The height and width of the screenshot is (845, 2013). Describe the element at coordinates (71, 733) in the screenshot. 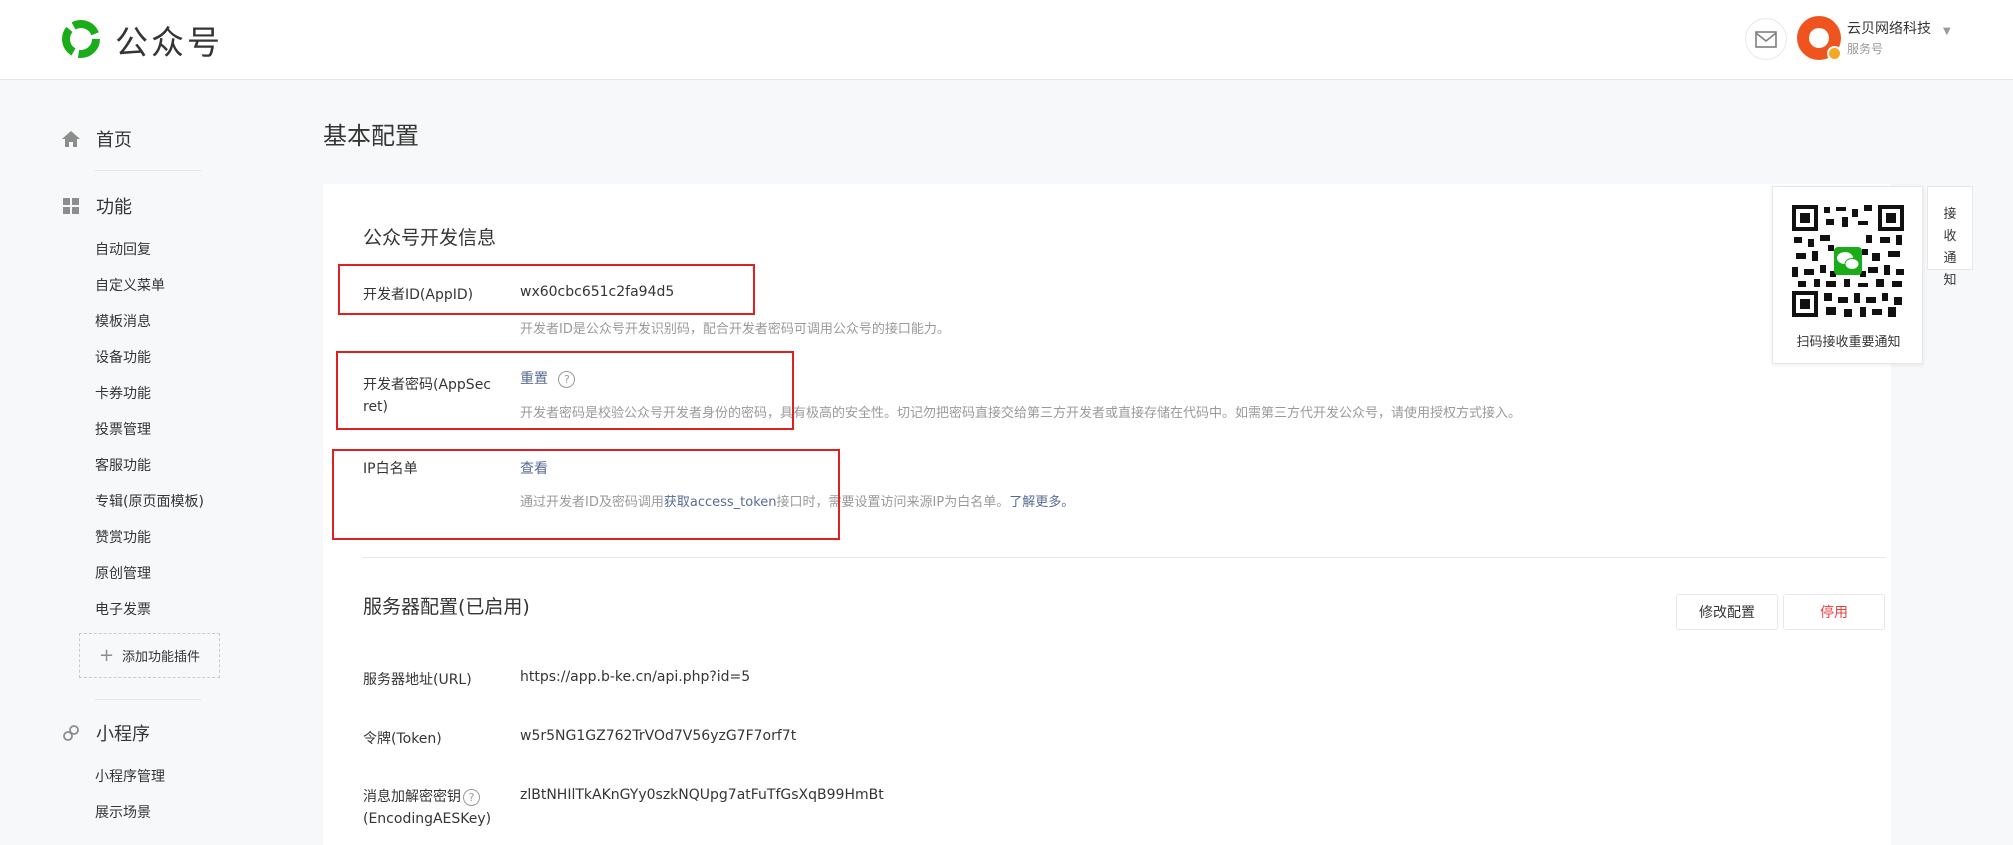

I see `miniprogram-icon` at that location.